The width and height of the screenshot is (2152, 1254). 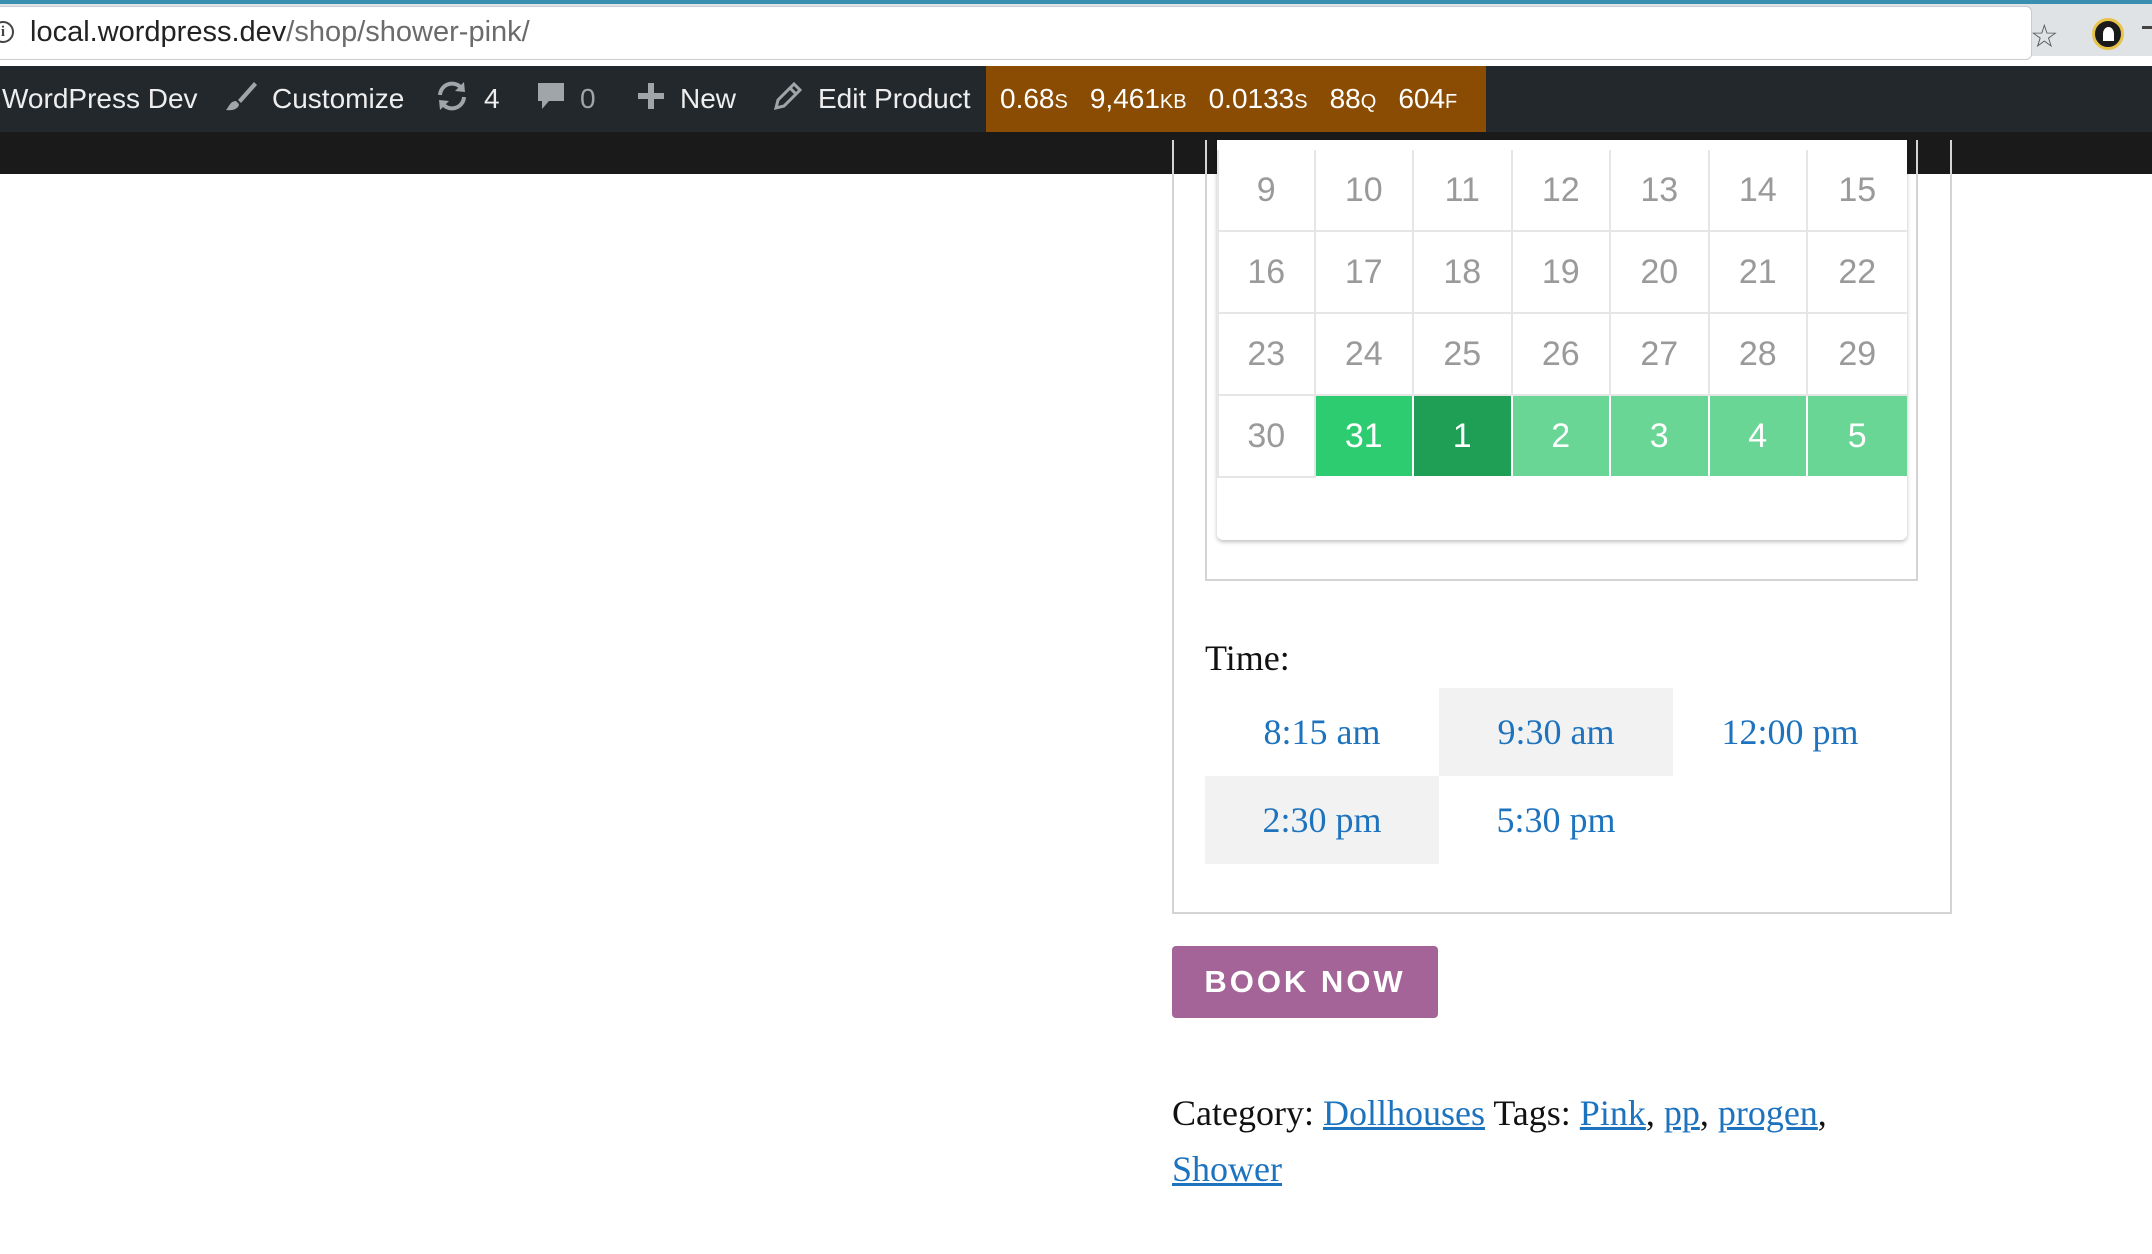 I want to click on qm-db-time: 0.0133S, so click(x=1258, y=98).